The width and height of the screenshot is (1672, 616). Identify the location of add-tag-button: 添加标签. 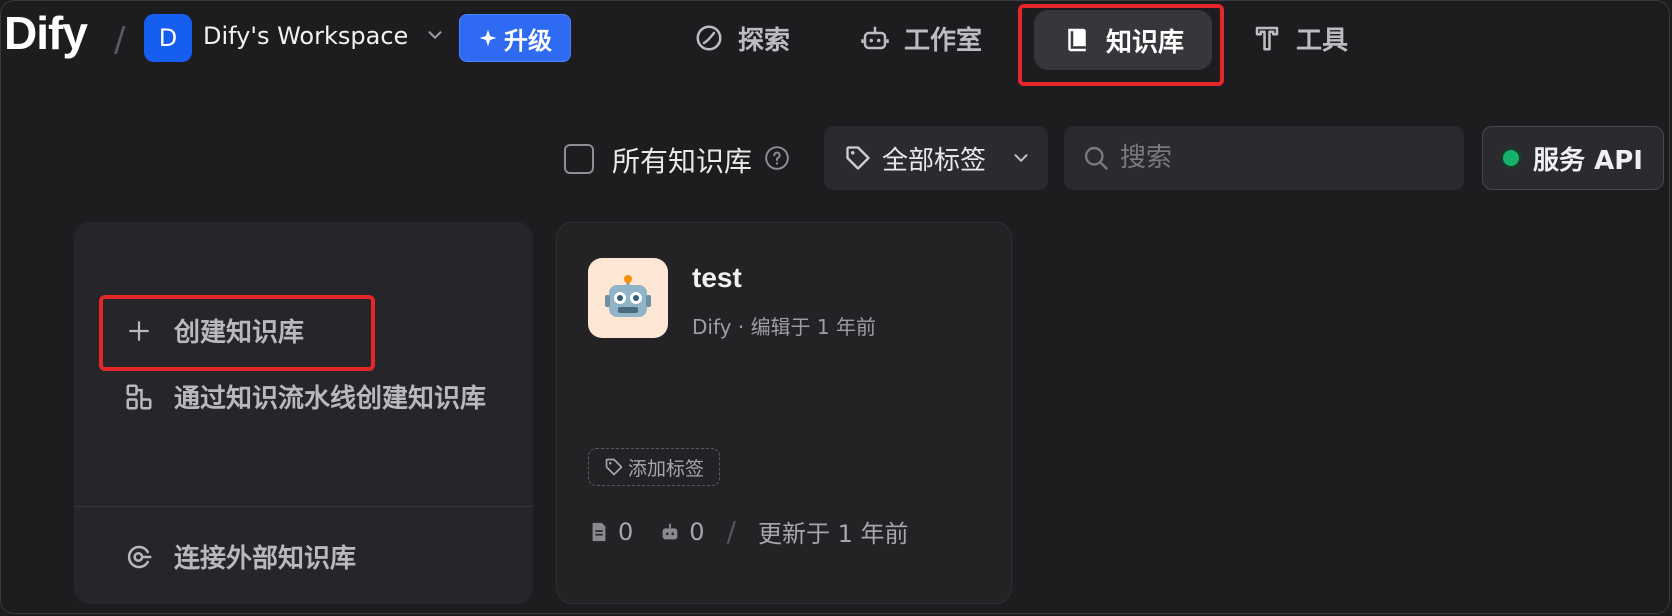
(654, 467).